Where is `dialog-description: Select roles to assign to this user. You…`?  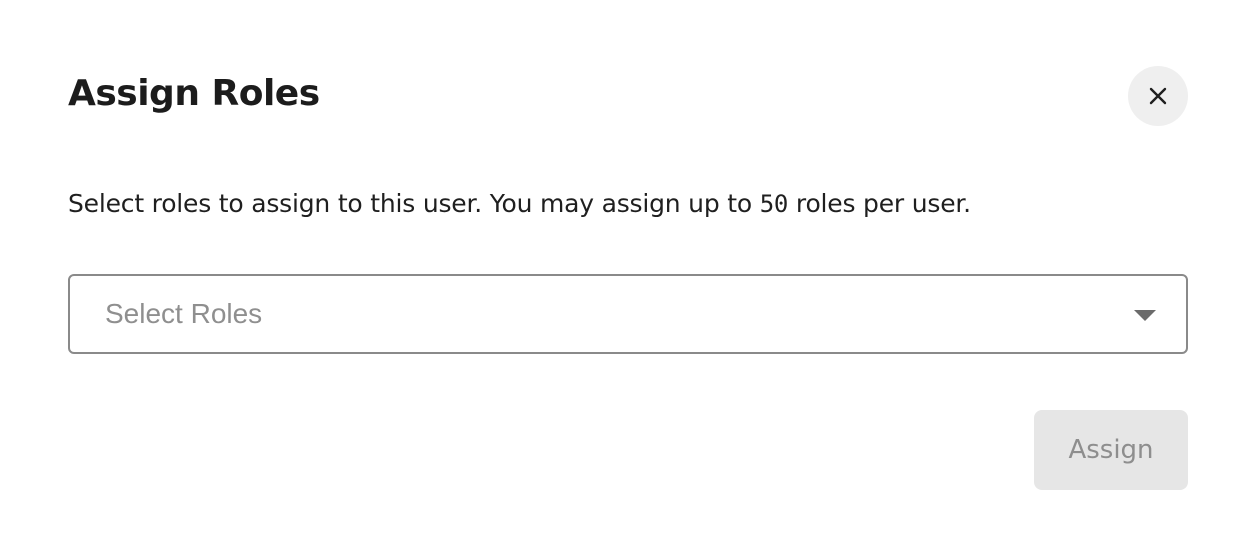
dialog-description: Select roles to assign to this user. You… is located at coordinates (519, 204).